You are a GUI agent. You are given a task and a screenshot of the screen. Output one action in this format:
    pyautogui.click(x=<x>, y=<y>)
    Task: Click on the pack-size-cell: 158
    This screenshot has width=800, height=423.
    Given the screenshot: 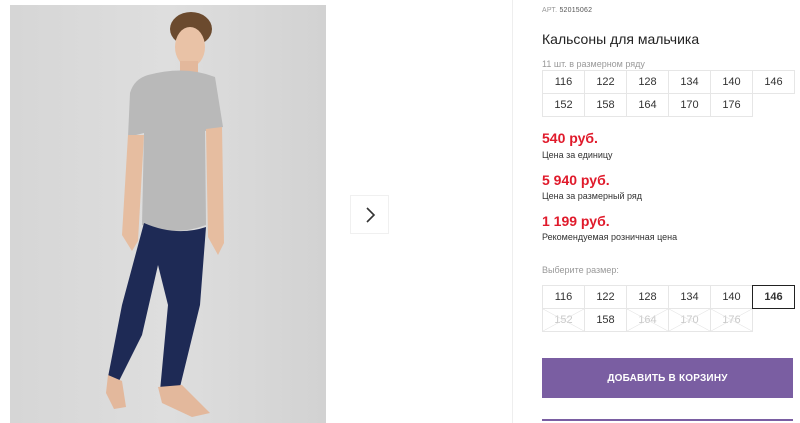 What is the action you would take?
    pyautogui.click(x=605, y=105)
    